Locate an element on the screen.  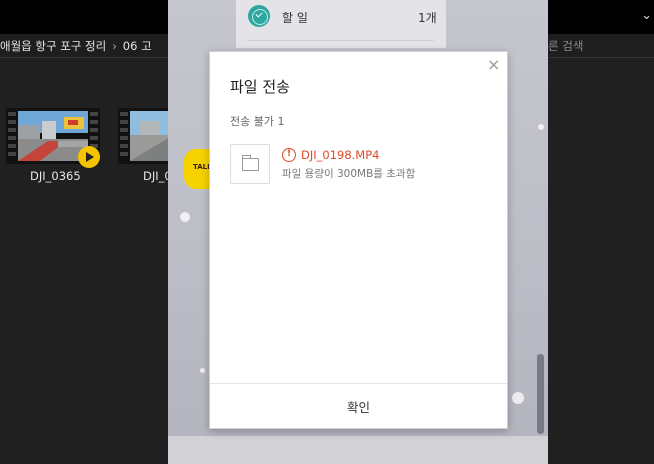
file-pane-right is located at coordinates (601, 261).